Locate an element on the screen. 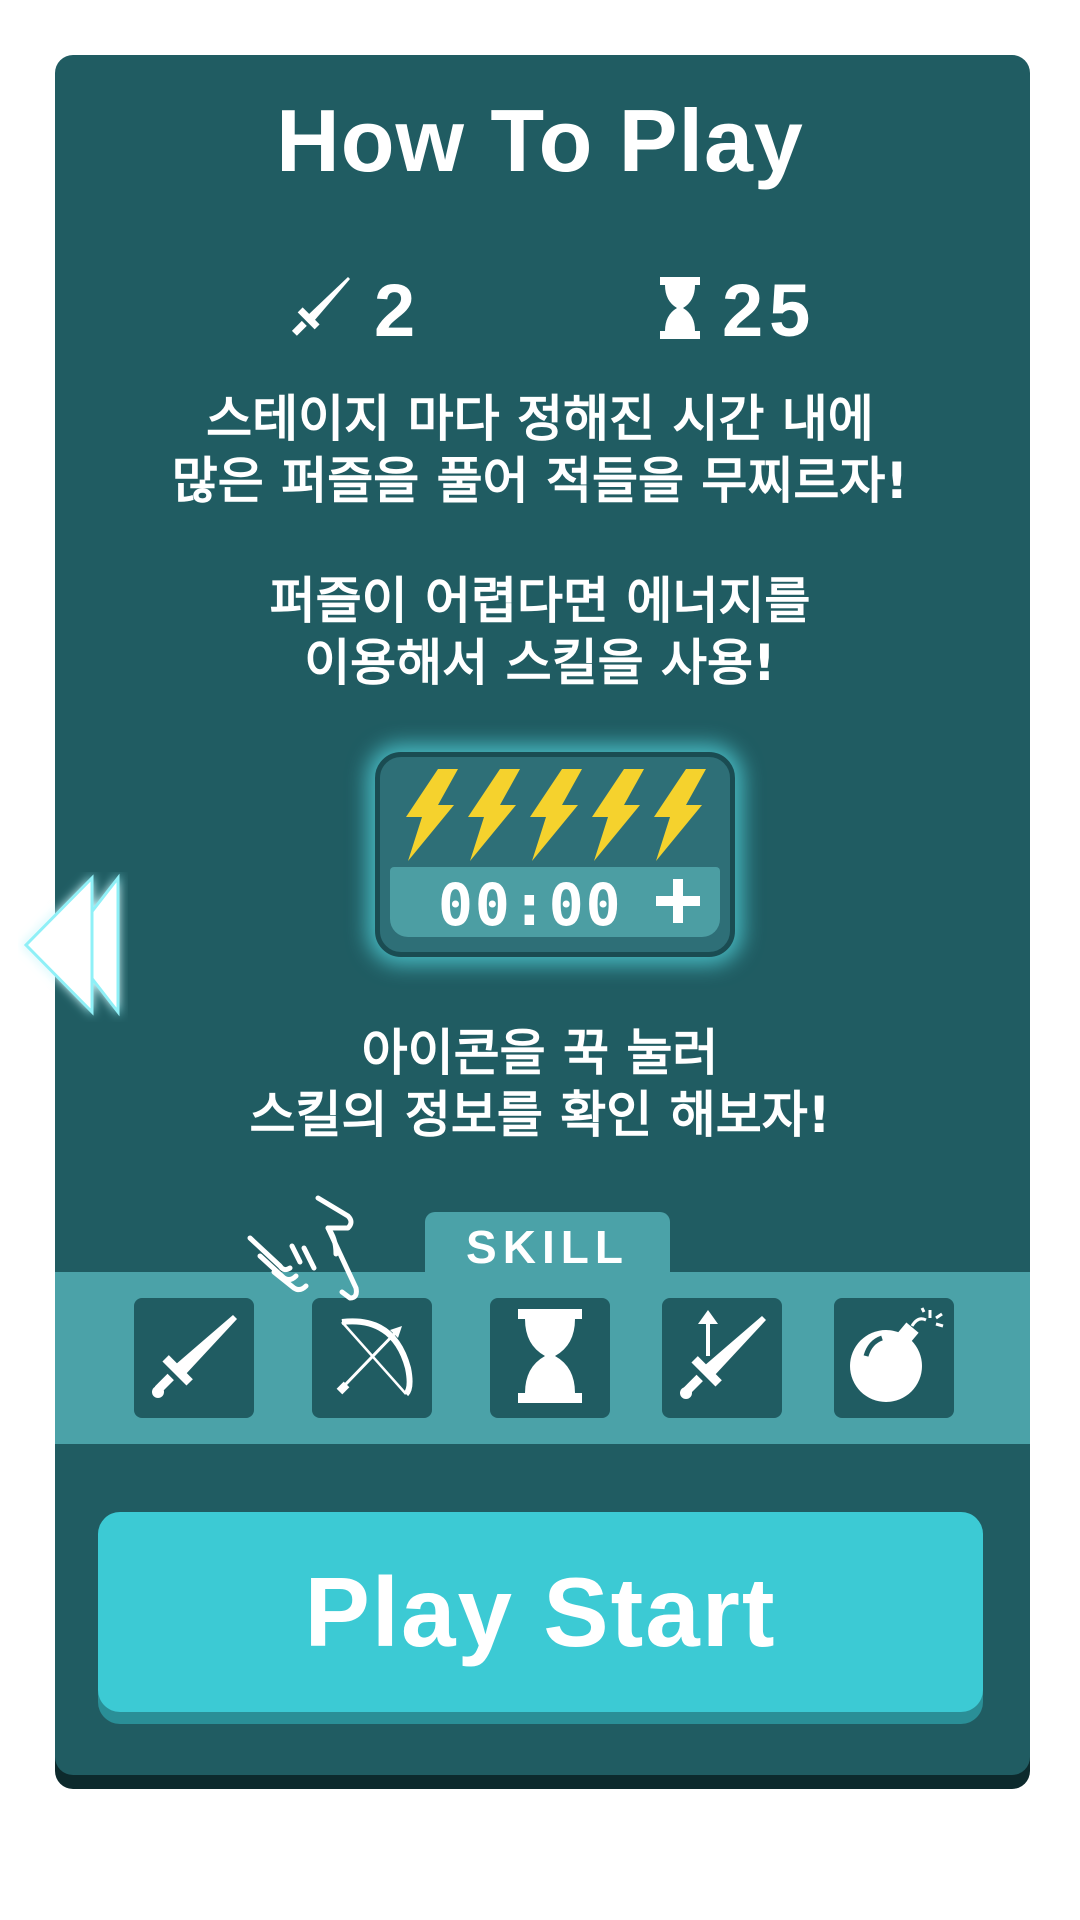 Image resolution: width=1080 pixels, height=1920 pixels. bomb-icon is located at coordinates (894, 1358).